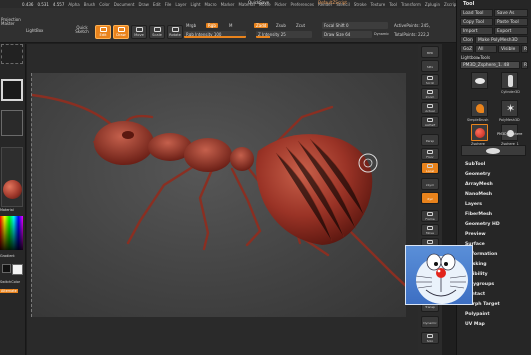 Image resolution: width=531 pixels, height=355 pixels. Describe the element at coordinates (476, 22) in the screenshot. I see `copy-tool-button: Copy Tool` at that location.